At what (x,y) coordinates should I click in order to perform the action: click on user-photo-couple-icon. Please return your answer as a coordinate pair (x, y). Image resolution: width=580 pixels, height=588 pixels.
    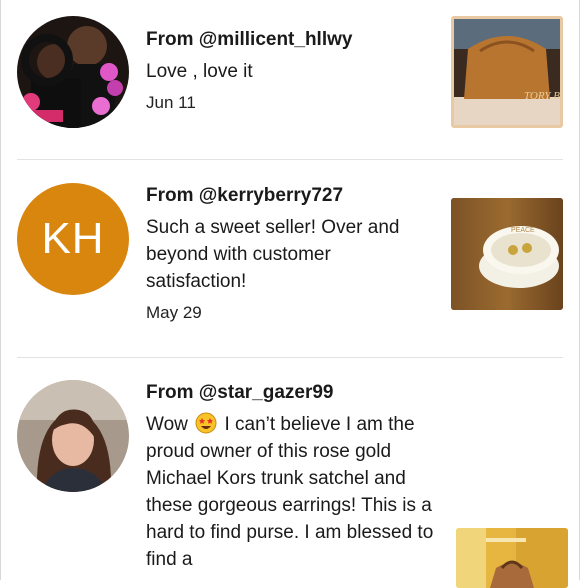
    Looking at the image, I should click on (73, 72).